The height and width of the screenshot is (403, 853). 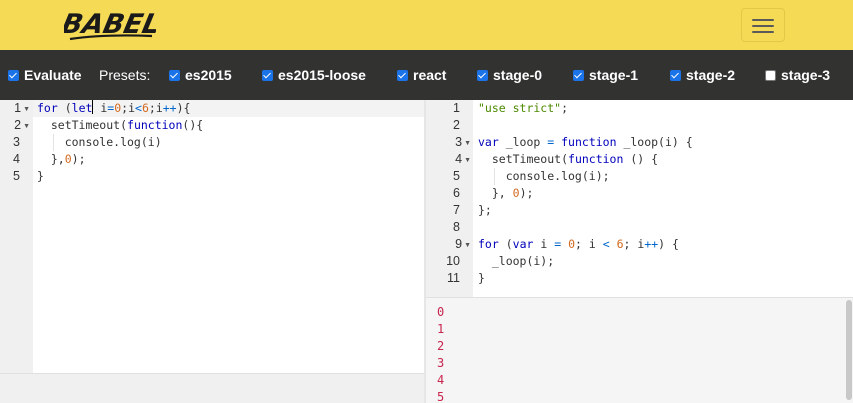 I want to click on line-number: 11, so click(x=453, y=278).